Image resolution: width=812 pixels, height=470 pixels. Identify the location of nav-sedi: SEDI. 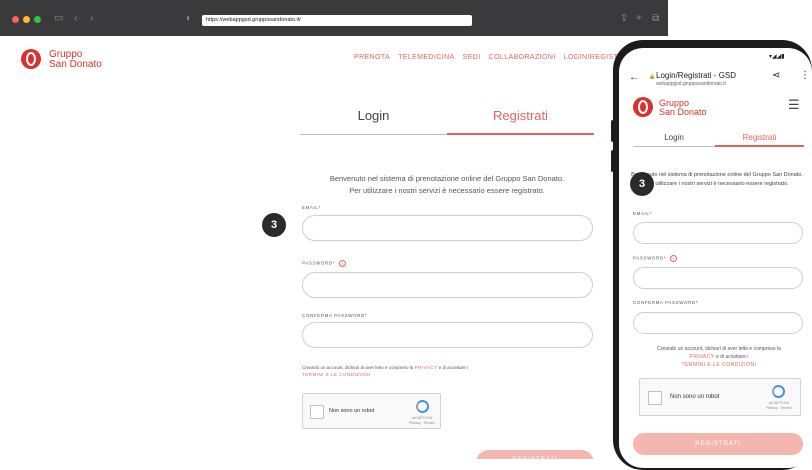
(472, 57).